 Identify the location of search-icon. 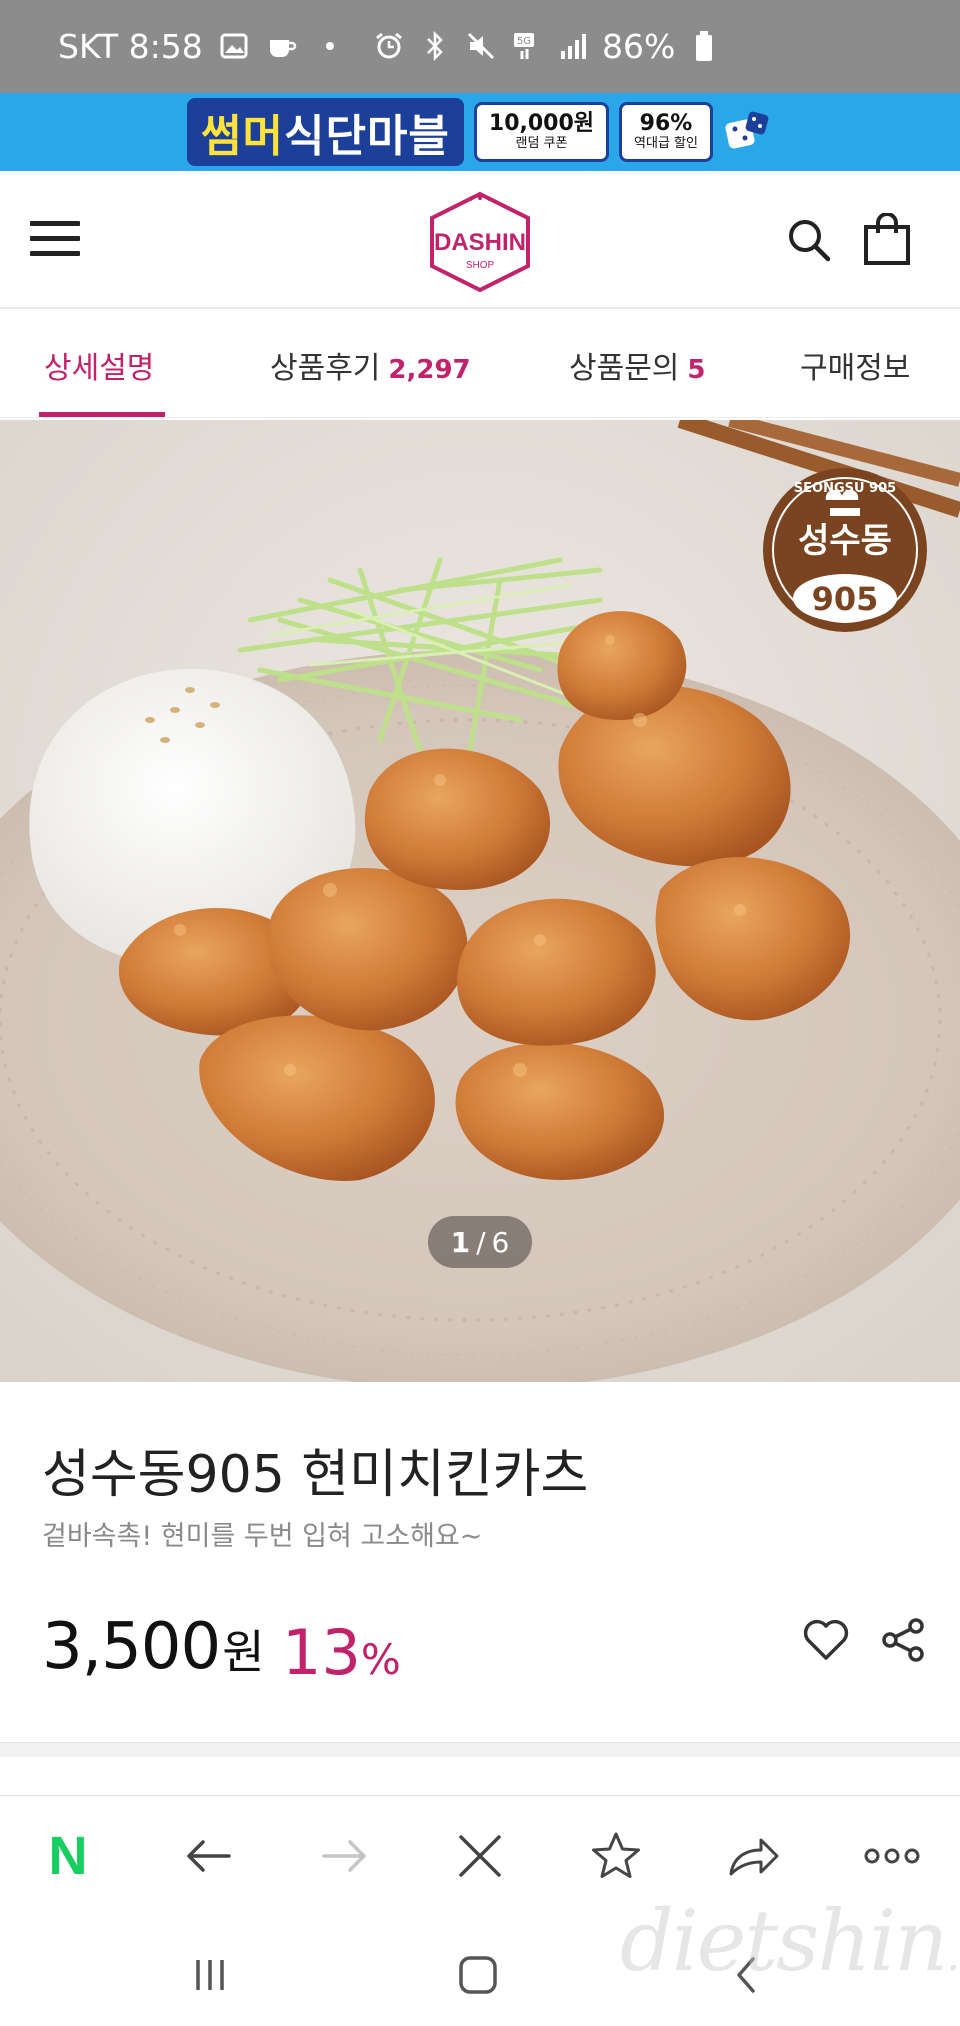
(809, 240).